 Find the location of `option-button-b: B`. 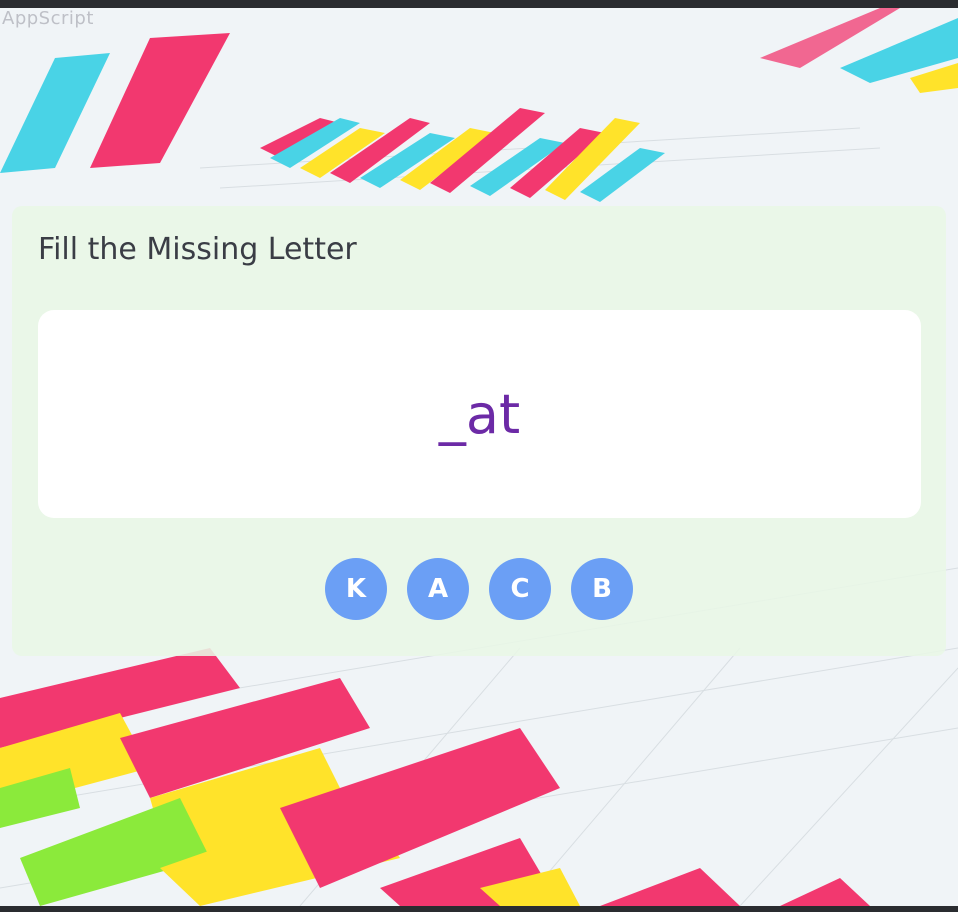

option-button-b: B is located at coordinates (602, 589).